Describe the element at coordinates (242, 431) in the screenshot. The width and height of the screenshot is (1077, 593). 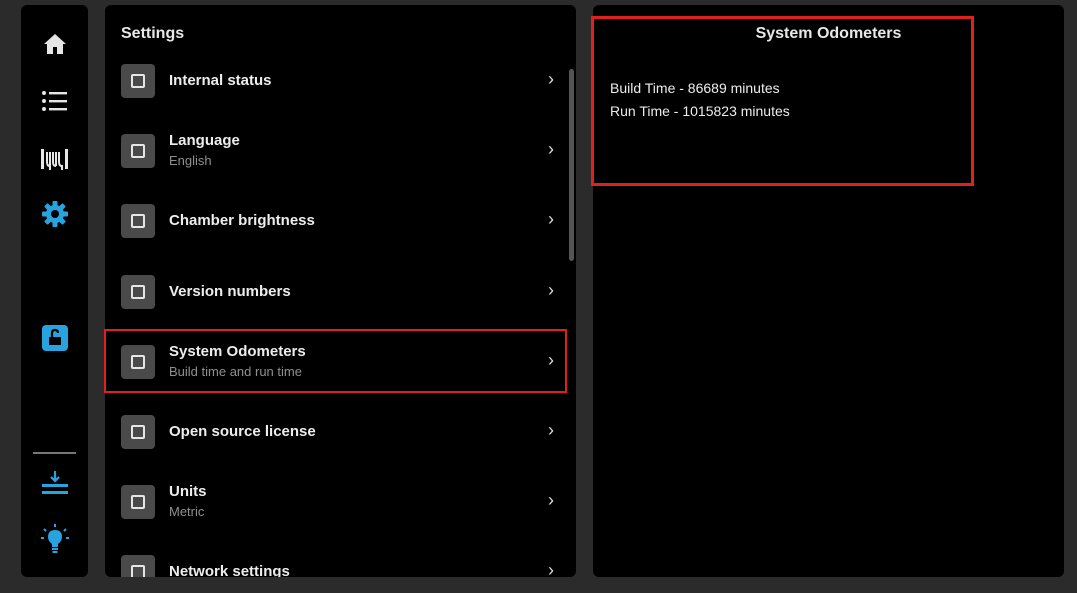
I see `settings-item-label: Open source license` at that location.